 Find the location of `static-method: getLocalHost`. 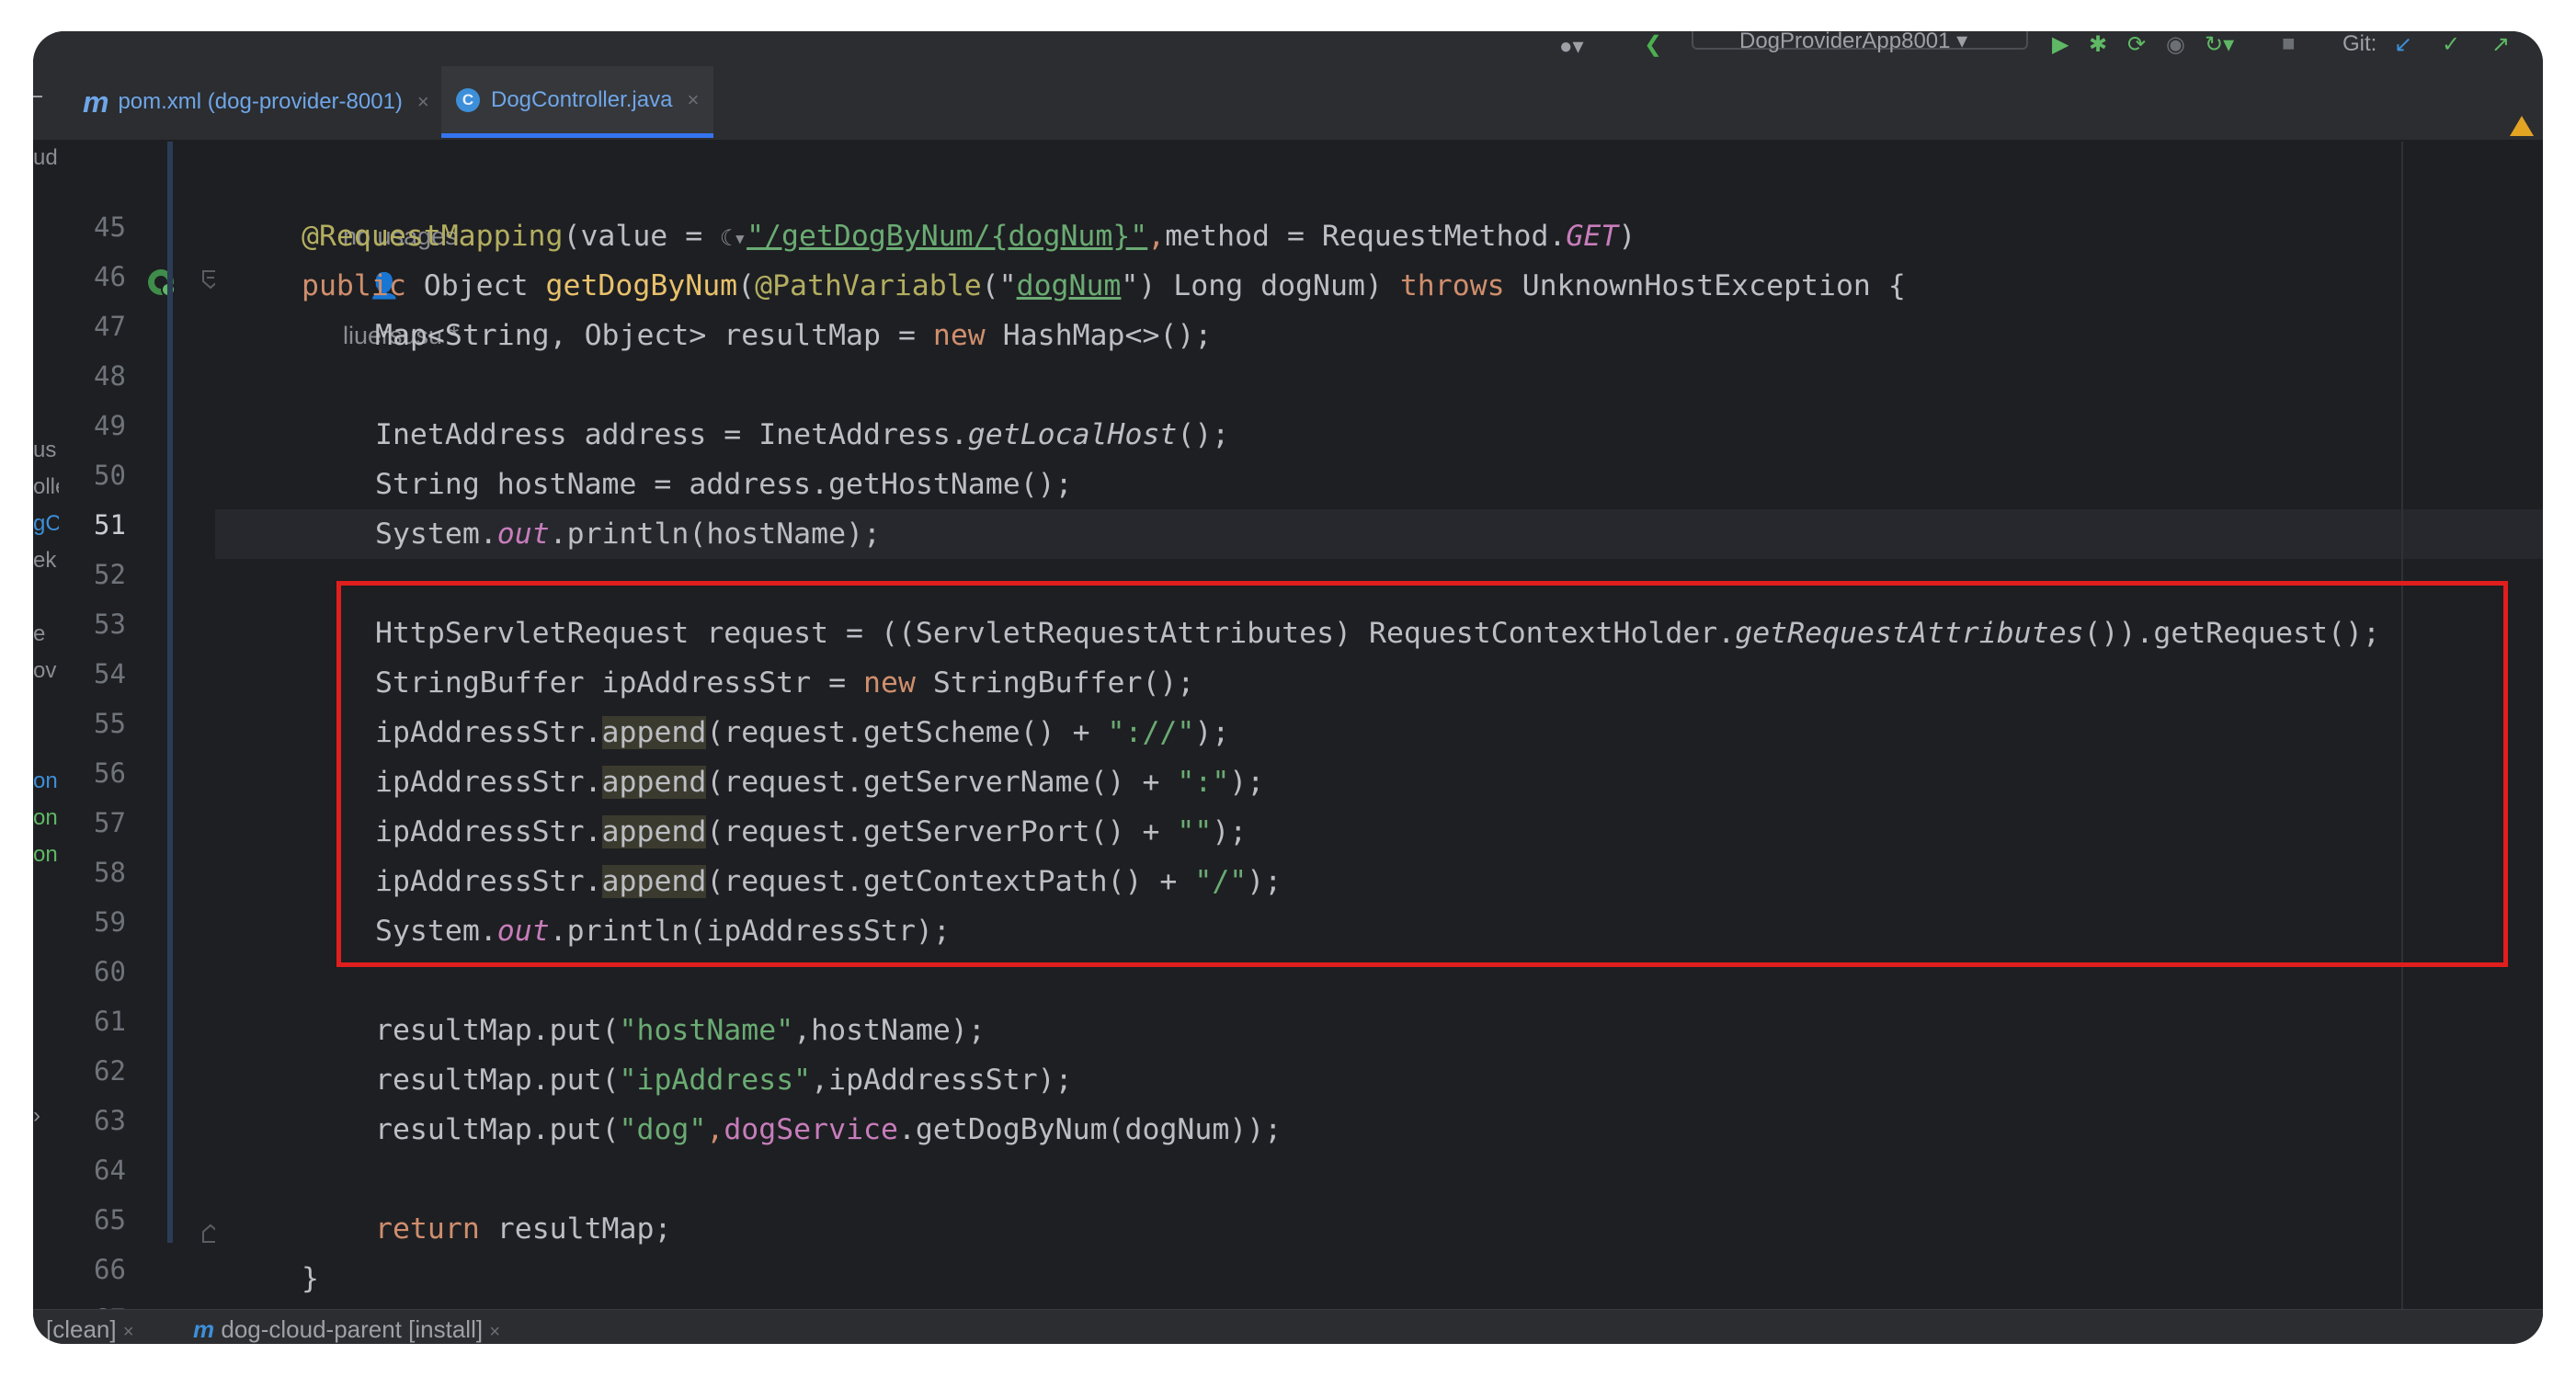

static-method: getLocalHost is located at coordinates (1072, 434).